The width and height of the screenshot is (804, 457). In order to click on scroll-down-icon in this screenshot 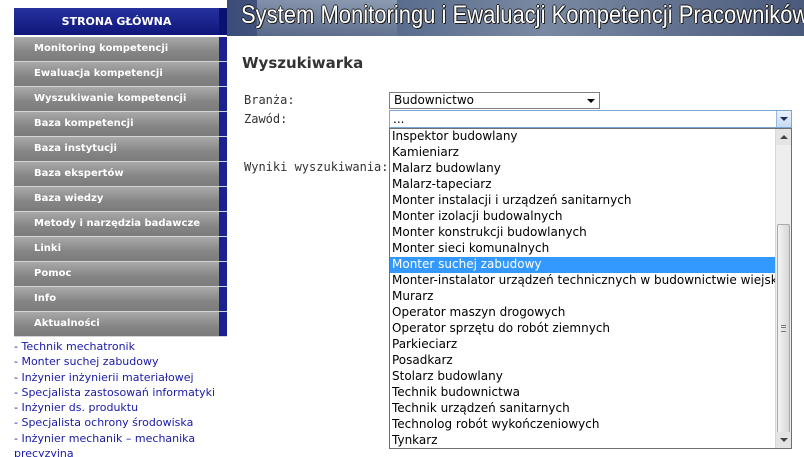, I will do `click(783, 440)`.